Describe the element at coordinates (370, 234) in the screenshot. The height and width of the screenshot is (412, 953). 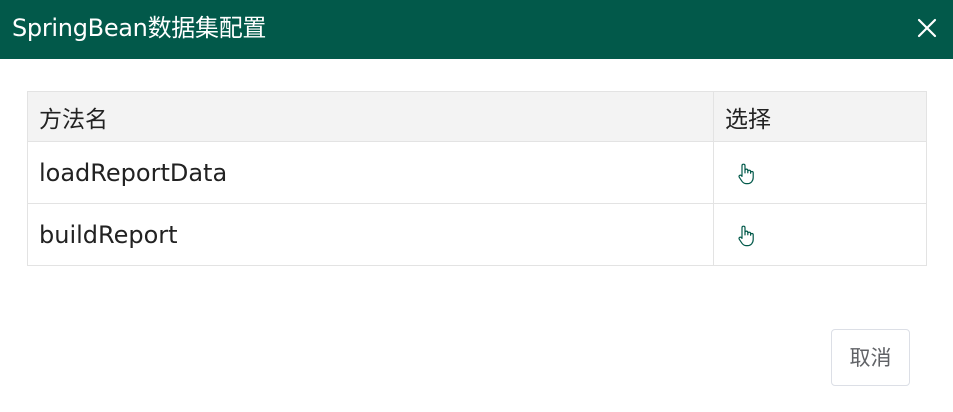
I see `method-name-cell: buildReport` at that location.